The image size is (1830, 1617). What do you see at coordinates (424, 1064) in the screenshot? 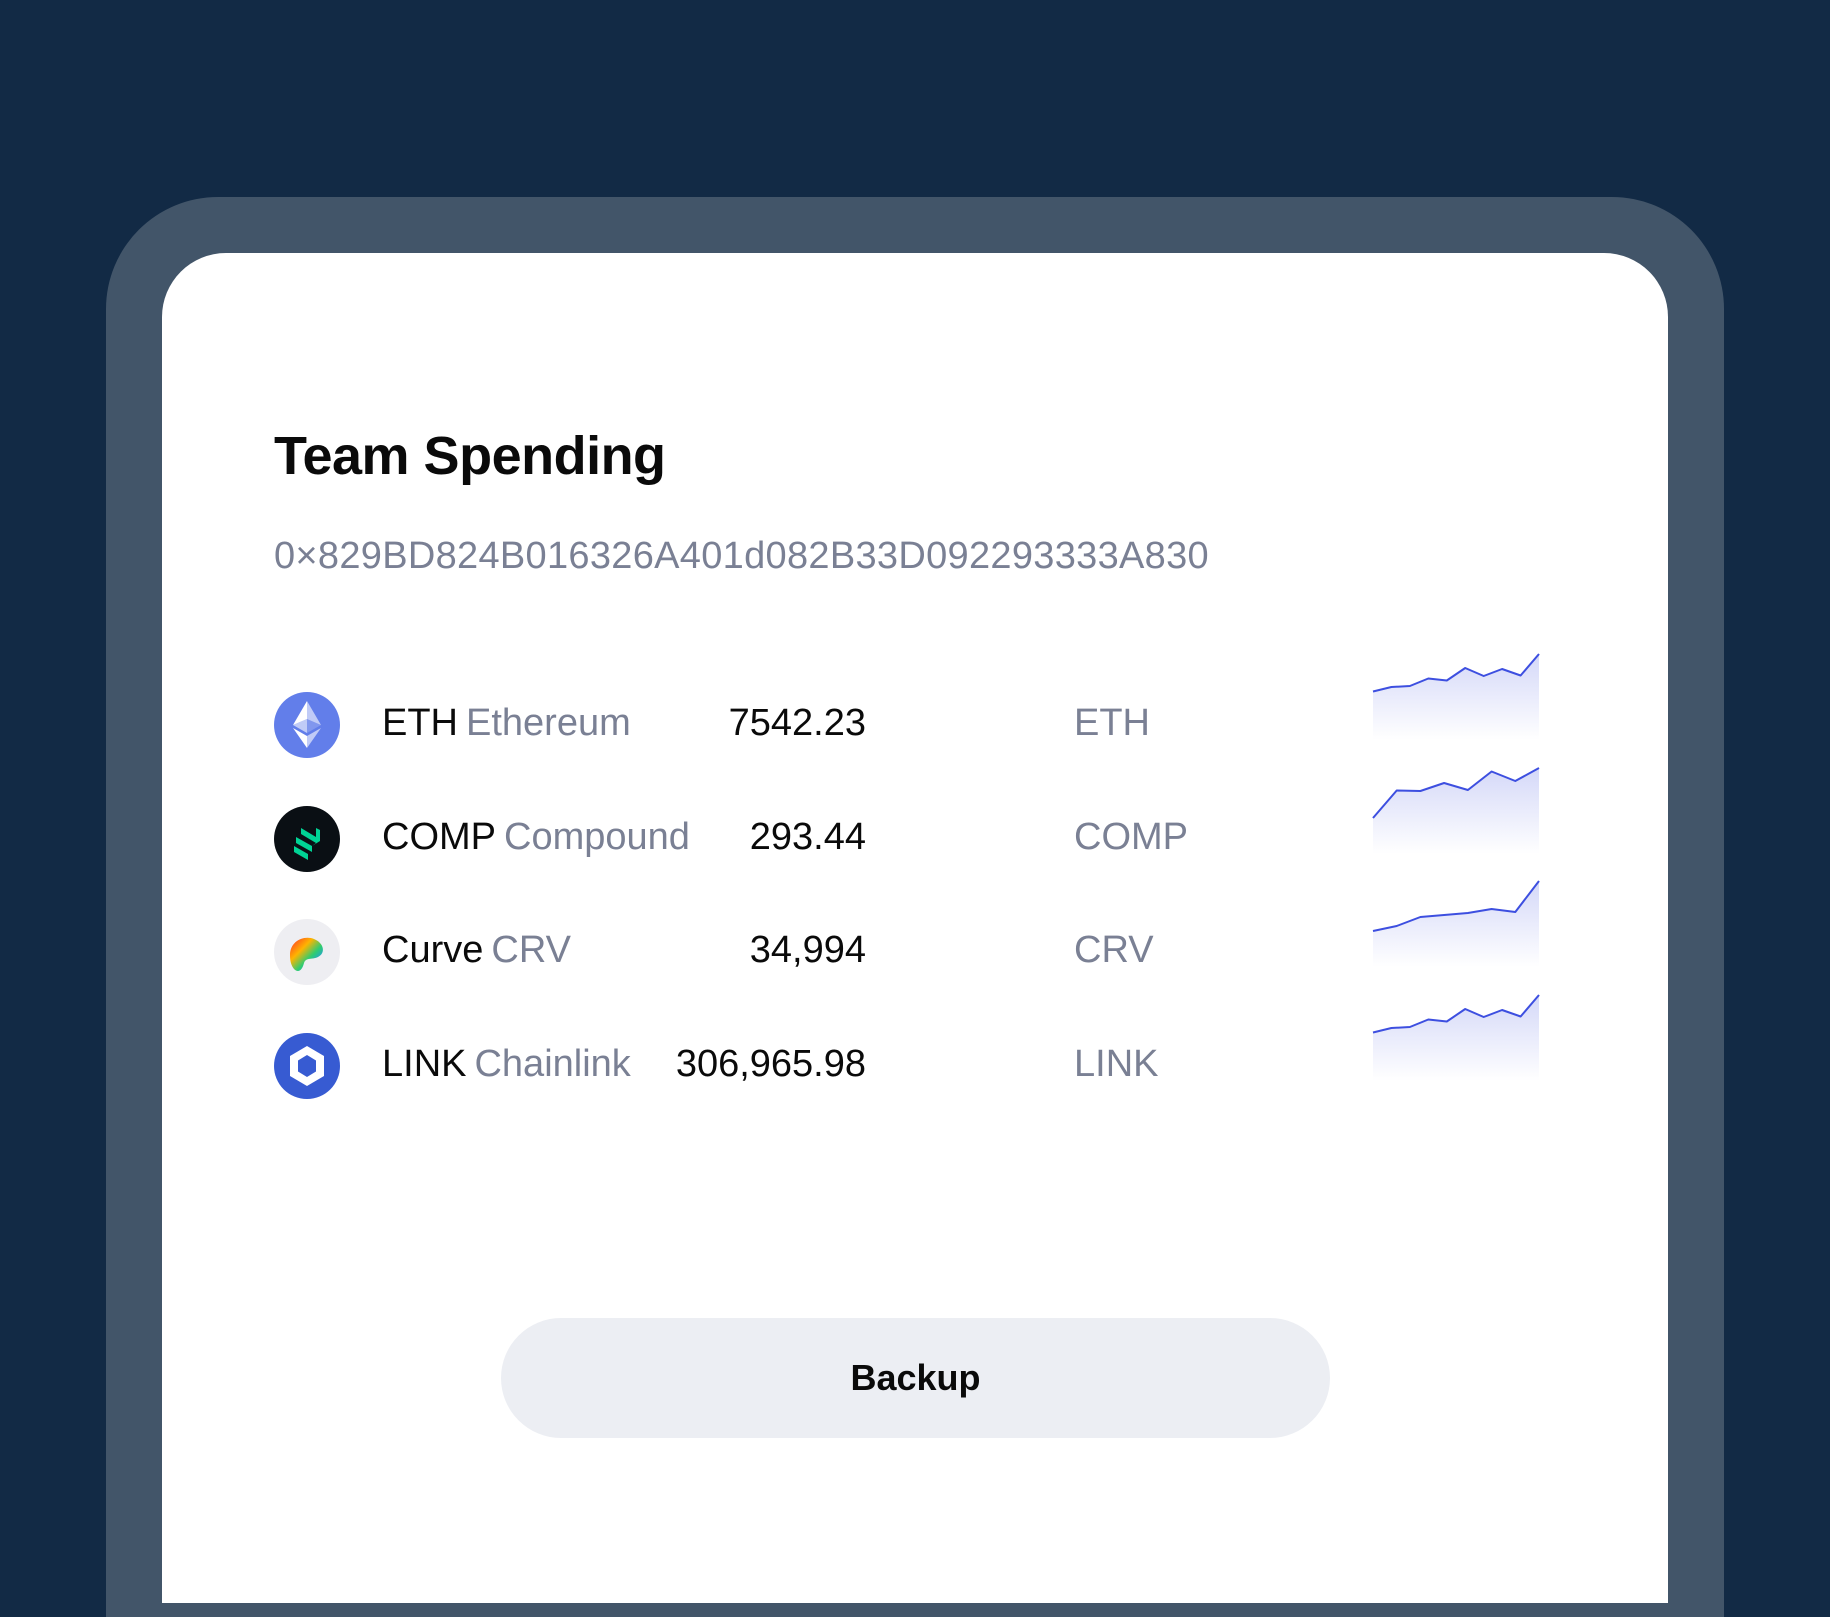
I see `asset-symbol: LINK` at bounding box center [424, 1064].